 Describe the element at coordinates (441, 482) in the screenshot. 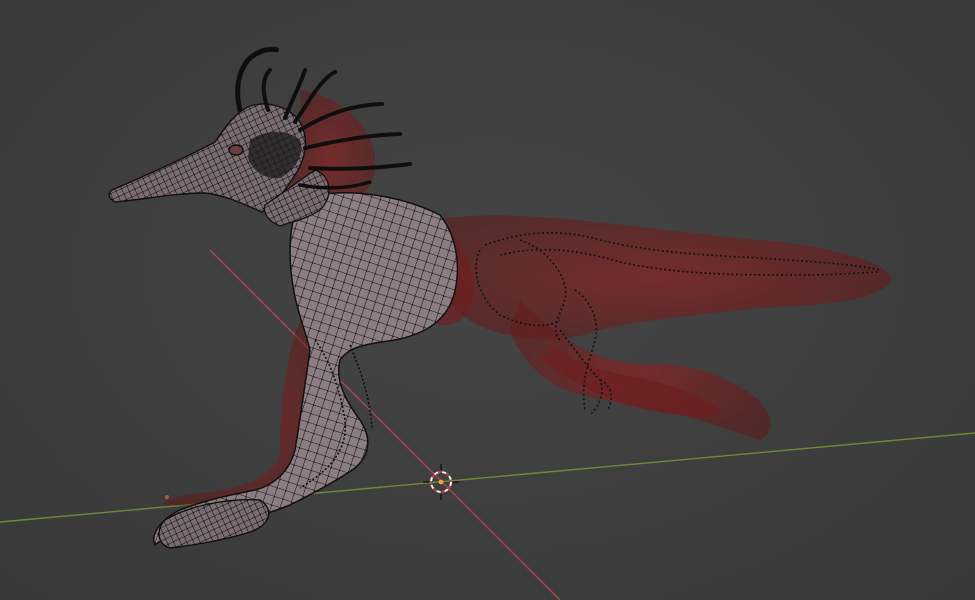

I see `3d-cursor-icon` at that location.